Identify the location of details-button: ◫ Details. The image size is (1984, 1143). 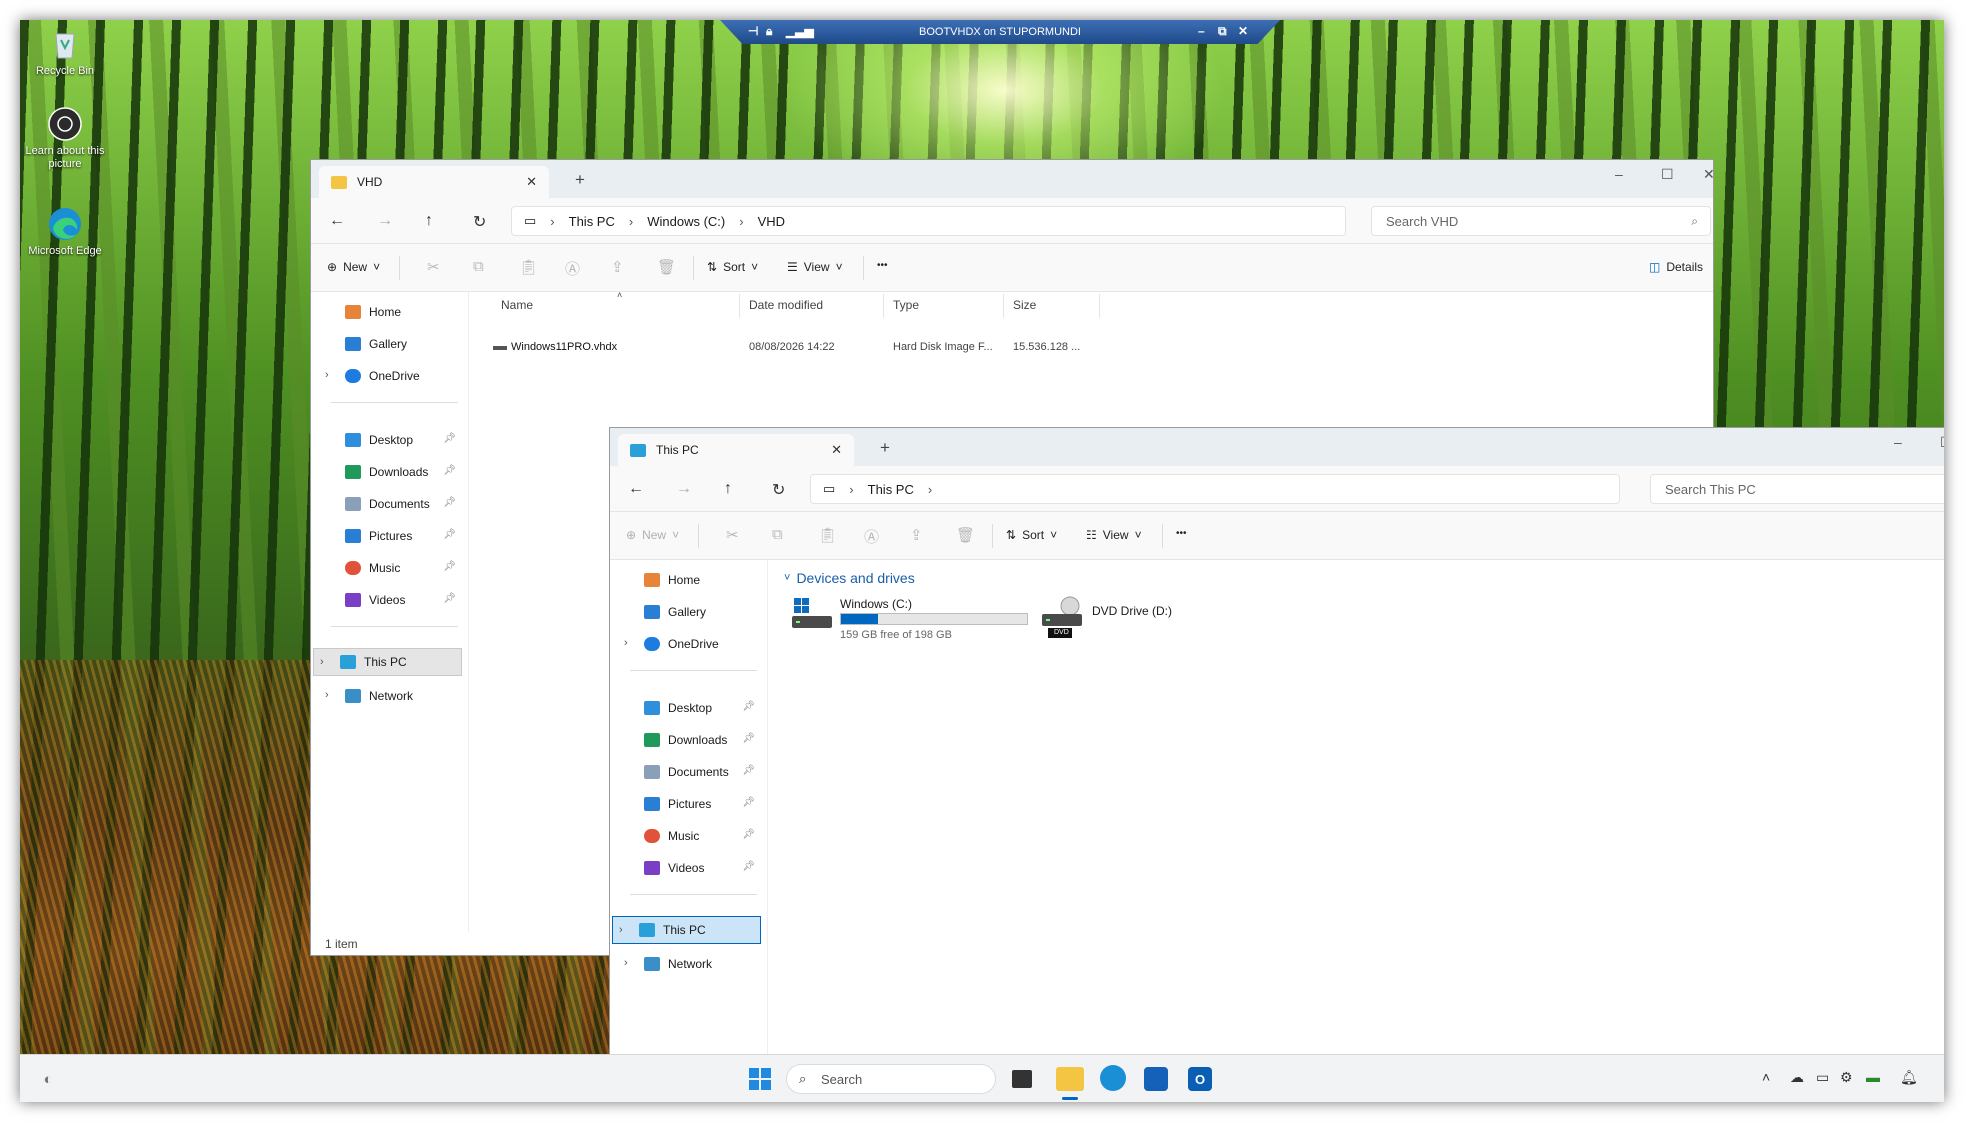
(1676, 267).